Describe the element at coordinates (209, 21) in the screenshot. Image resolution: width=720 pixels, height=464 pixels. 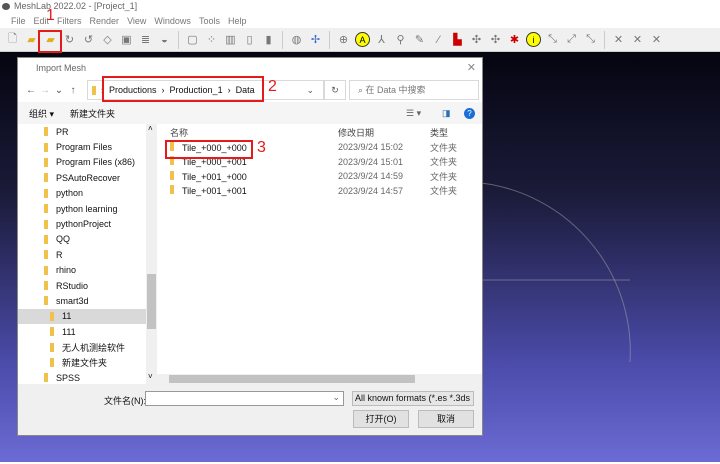
I see `menu-tools: Tools` at that location.